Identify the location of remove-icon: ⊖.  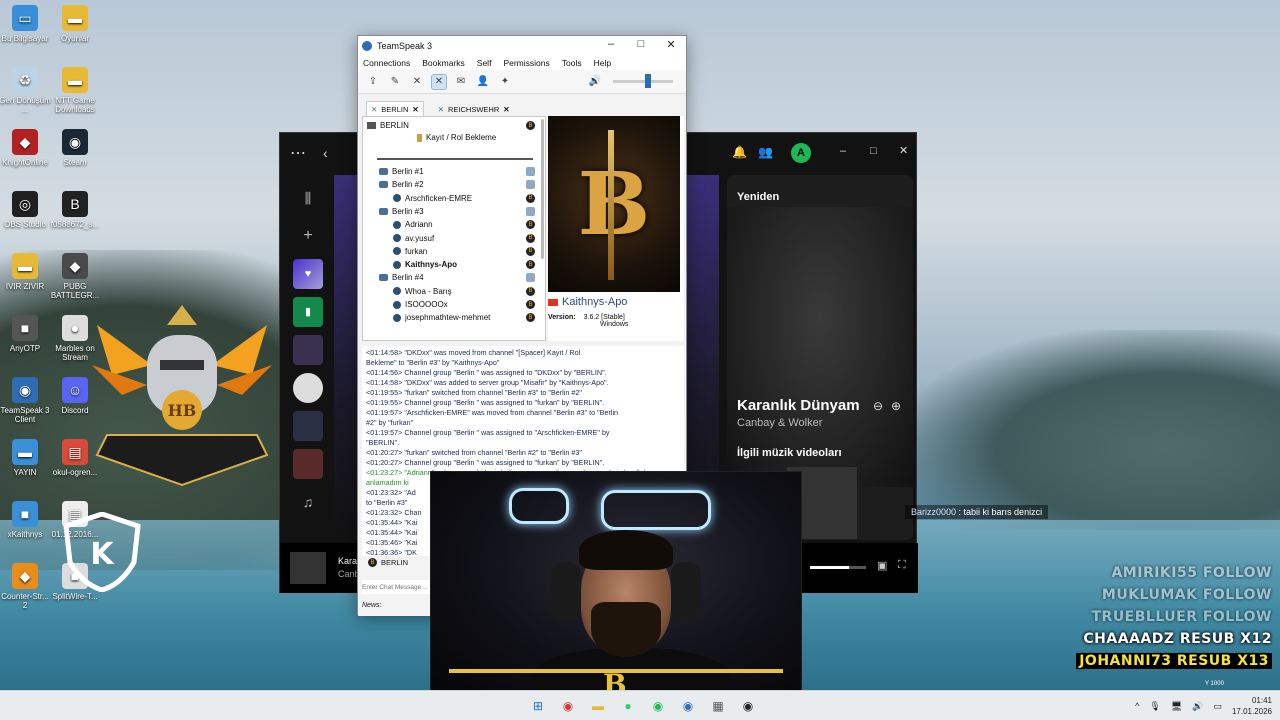
(878, 406).